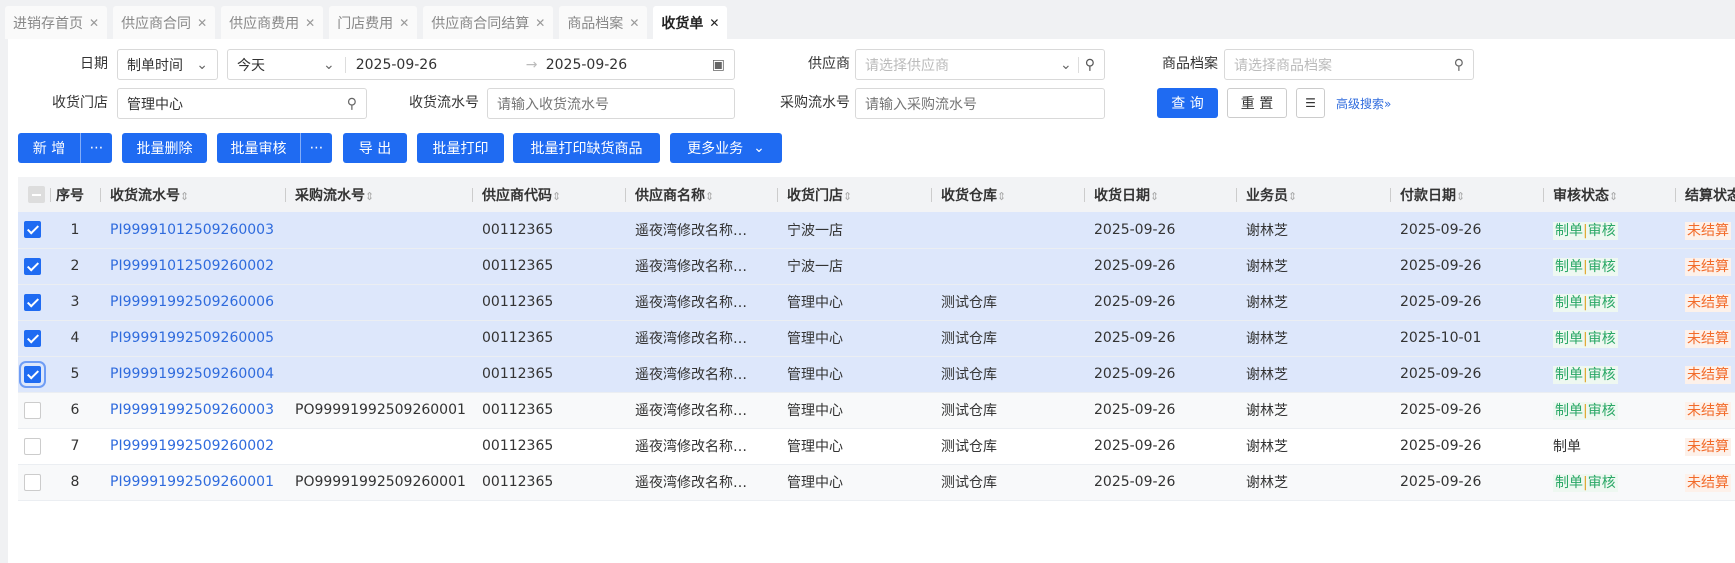  I want to click on tab-2: 供应商费用 ✕, so click(272, 22).